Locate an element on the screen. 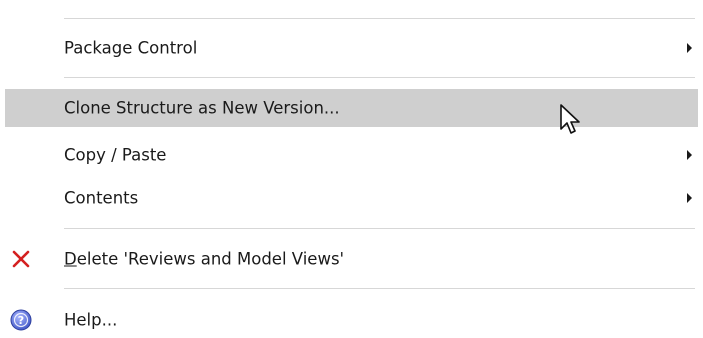  menu-item-copy-paste: Copy / Paste is located at coordinates (351, 155).